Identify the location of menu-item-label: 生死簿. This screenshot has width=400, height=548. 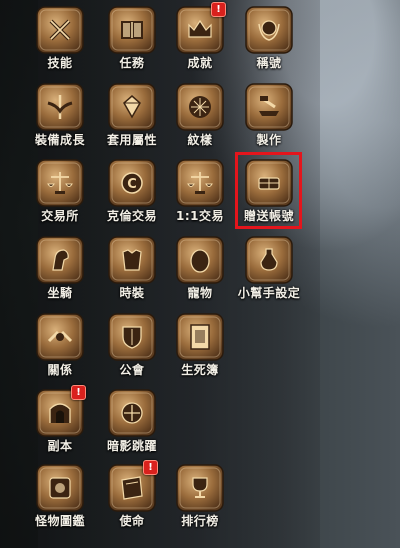
(200, 370).